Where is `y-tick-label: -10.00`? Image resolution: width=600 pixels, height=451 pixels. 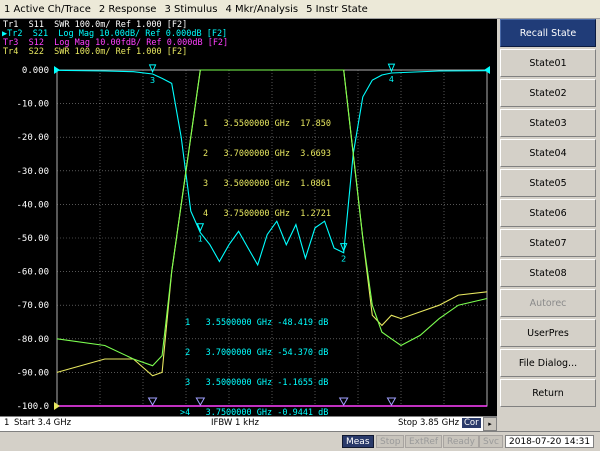
y-tick-label: -10.00 is located at coordinates (32, 105).